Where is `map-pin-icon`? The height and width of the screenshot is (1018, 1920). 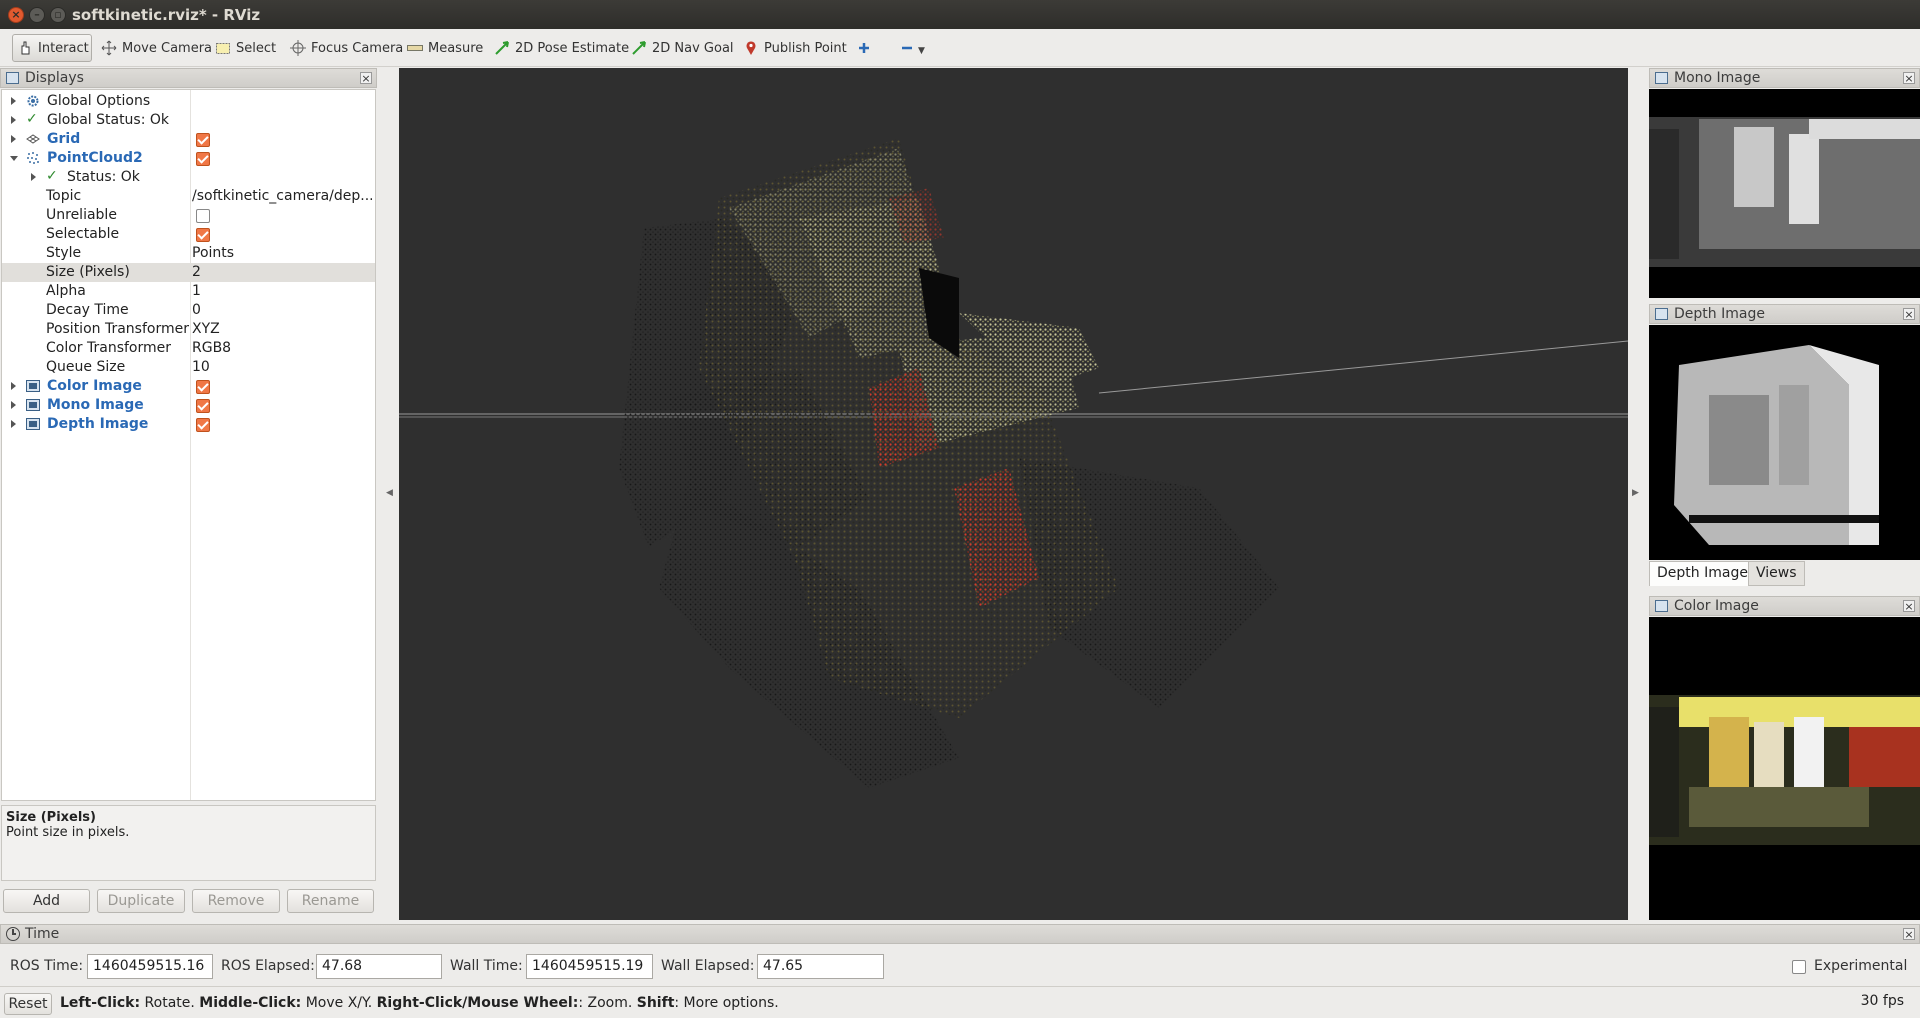
map-pin-icon is located at coordinates (751, 48).